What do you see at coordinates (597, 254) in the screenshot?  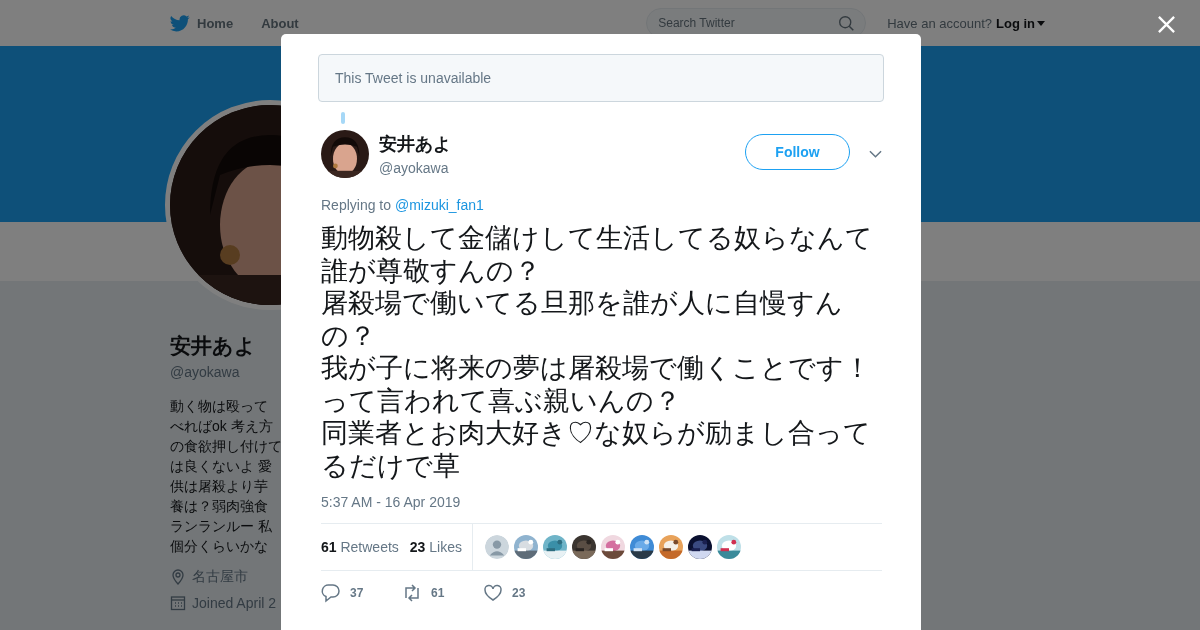 I see `tweet-paragraph: 動物殺して金儲けして生活してる奴らなんて誰が尊敬すんの？` at bounding box center [597, 254].